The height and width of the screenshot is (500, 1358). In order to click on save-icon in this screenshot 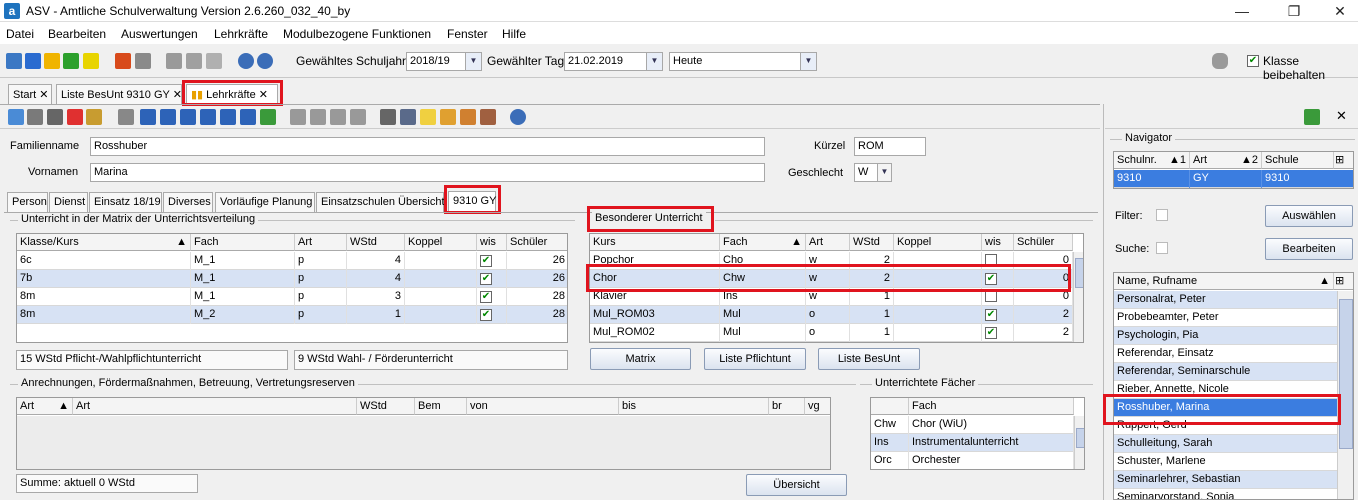, I will do `click(35, 117)`.